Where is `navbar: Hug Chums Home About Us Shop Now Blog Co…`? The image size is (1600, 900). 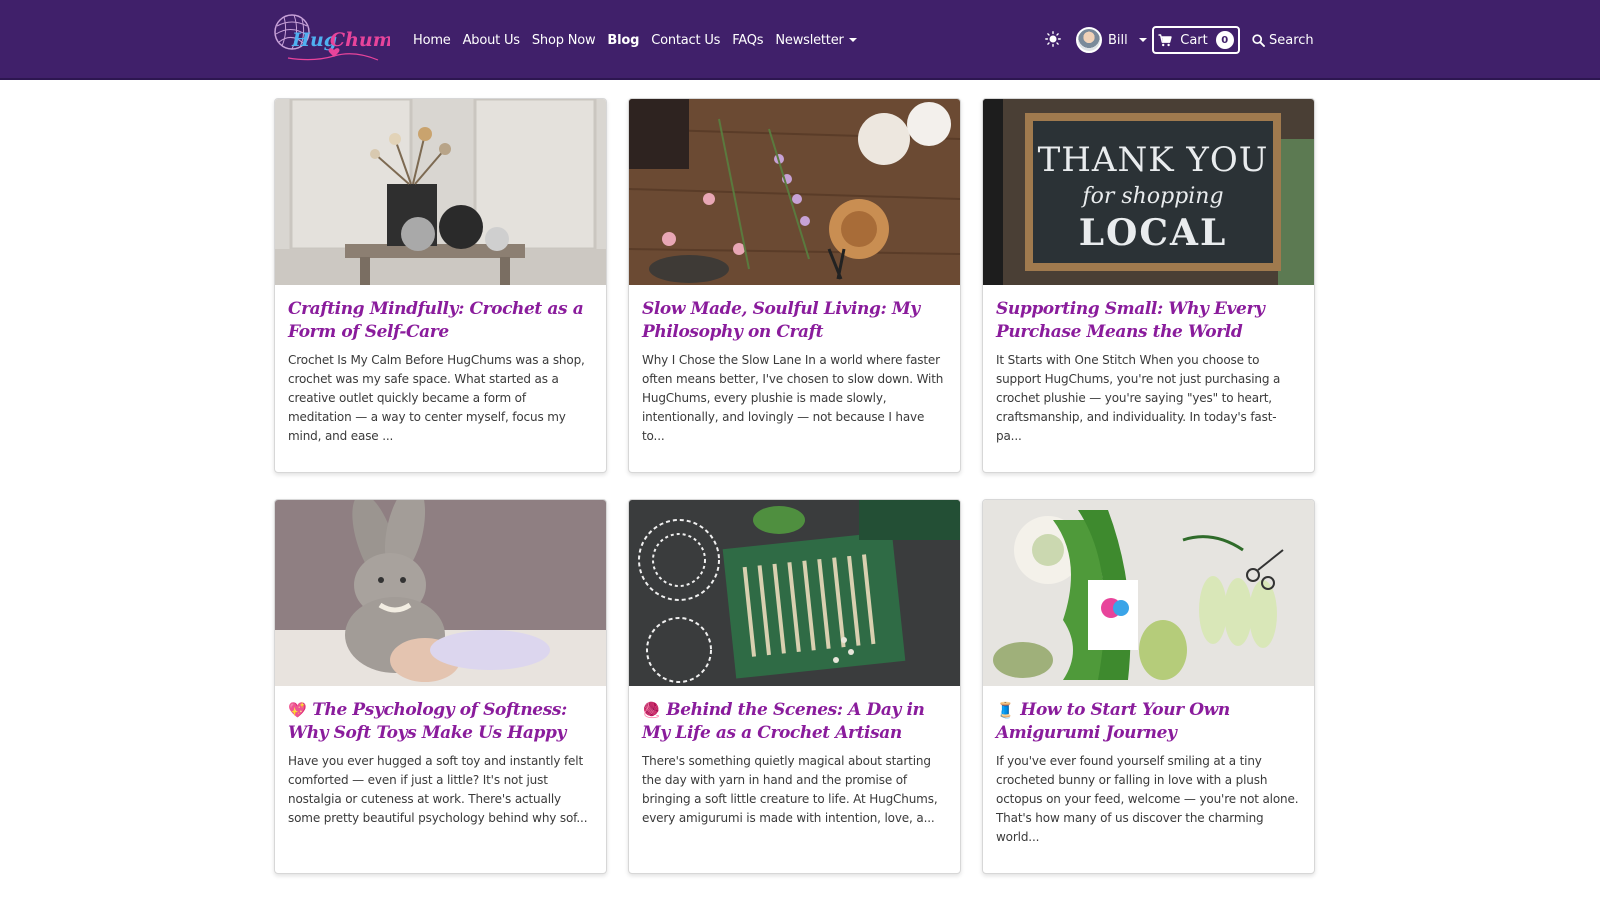 navbar: Hug Chums Home About Us Shop Now Blog Co… is located at coordinates (800, 40).